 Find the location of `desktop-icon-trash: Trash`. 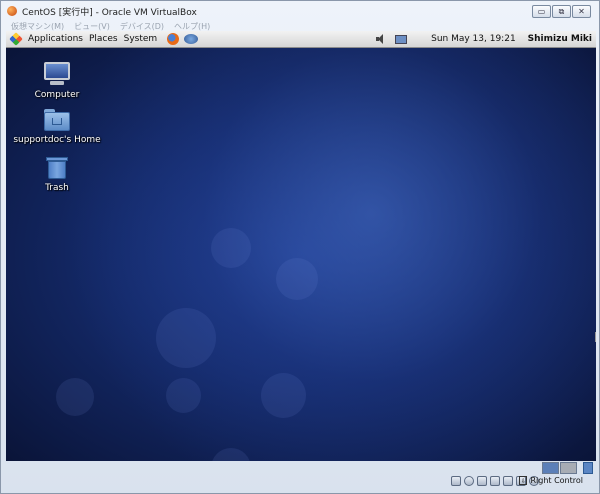

desktop-icon-trash: Trash is located at coordinates (57, 174).